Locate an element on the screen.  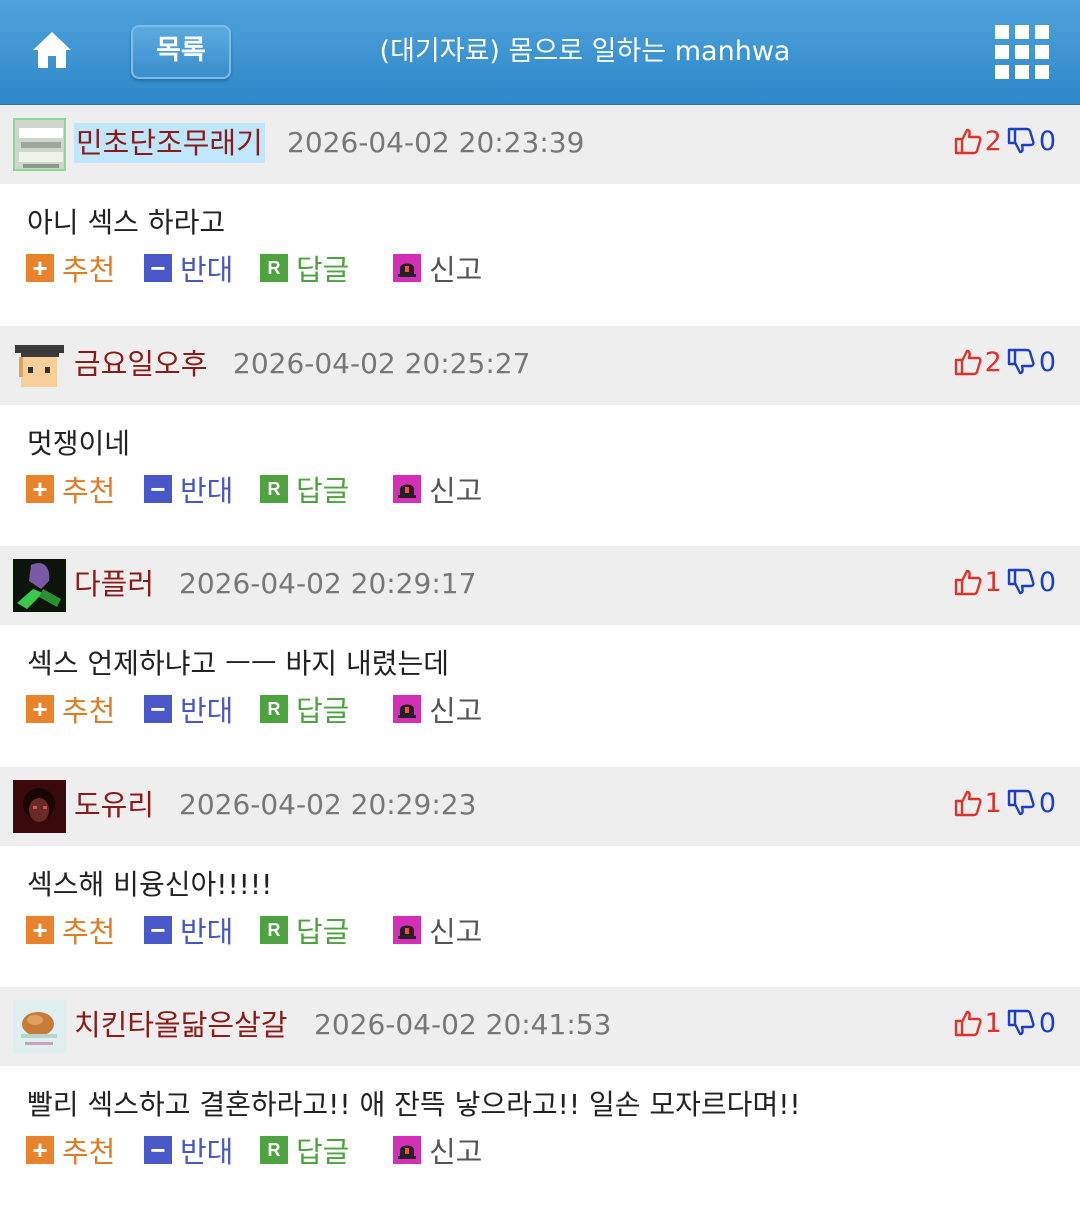
comment-header: 금요일오후 2026-04-02 20:25:27 2 0 is located at coordinates (540, 365).